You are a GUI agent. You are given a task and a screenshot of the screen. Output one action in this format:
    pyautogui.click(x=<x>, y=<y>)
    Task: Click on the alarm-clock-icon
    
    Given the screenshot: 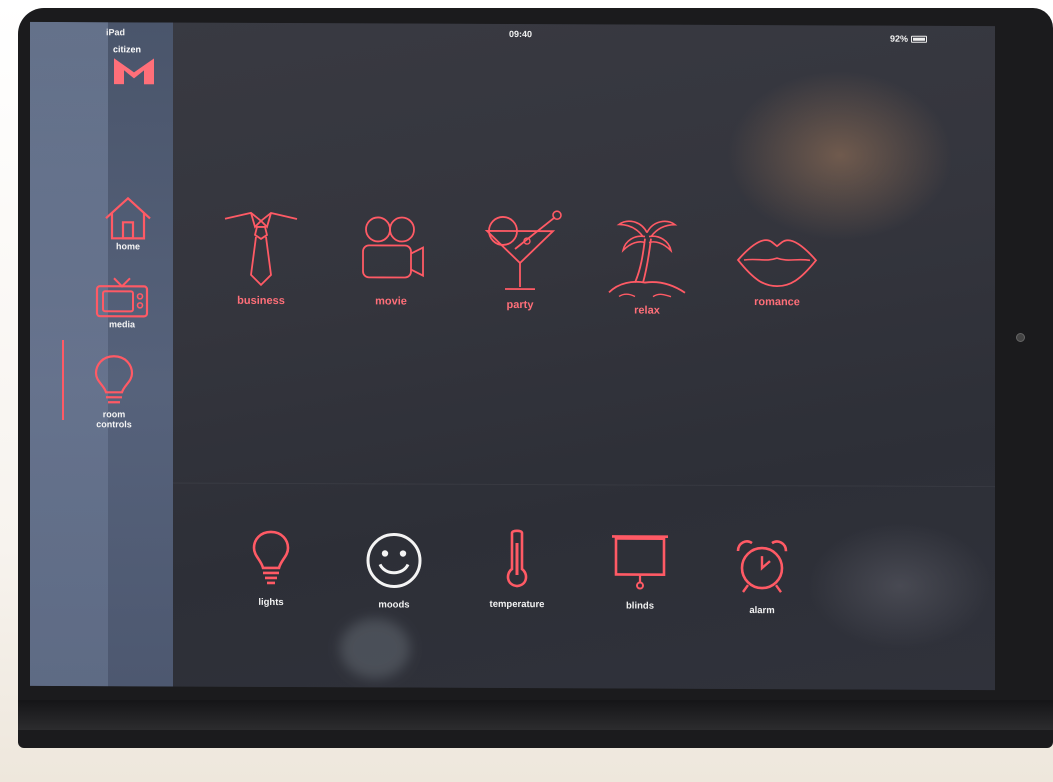 What is the action you would take?
    pyautogui.click(x=762, y=566)
    